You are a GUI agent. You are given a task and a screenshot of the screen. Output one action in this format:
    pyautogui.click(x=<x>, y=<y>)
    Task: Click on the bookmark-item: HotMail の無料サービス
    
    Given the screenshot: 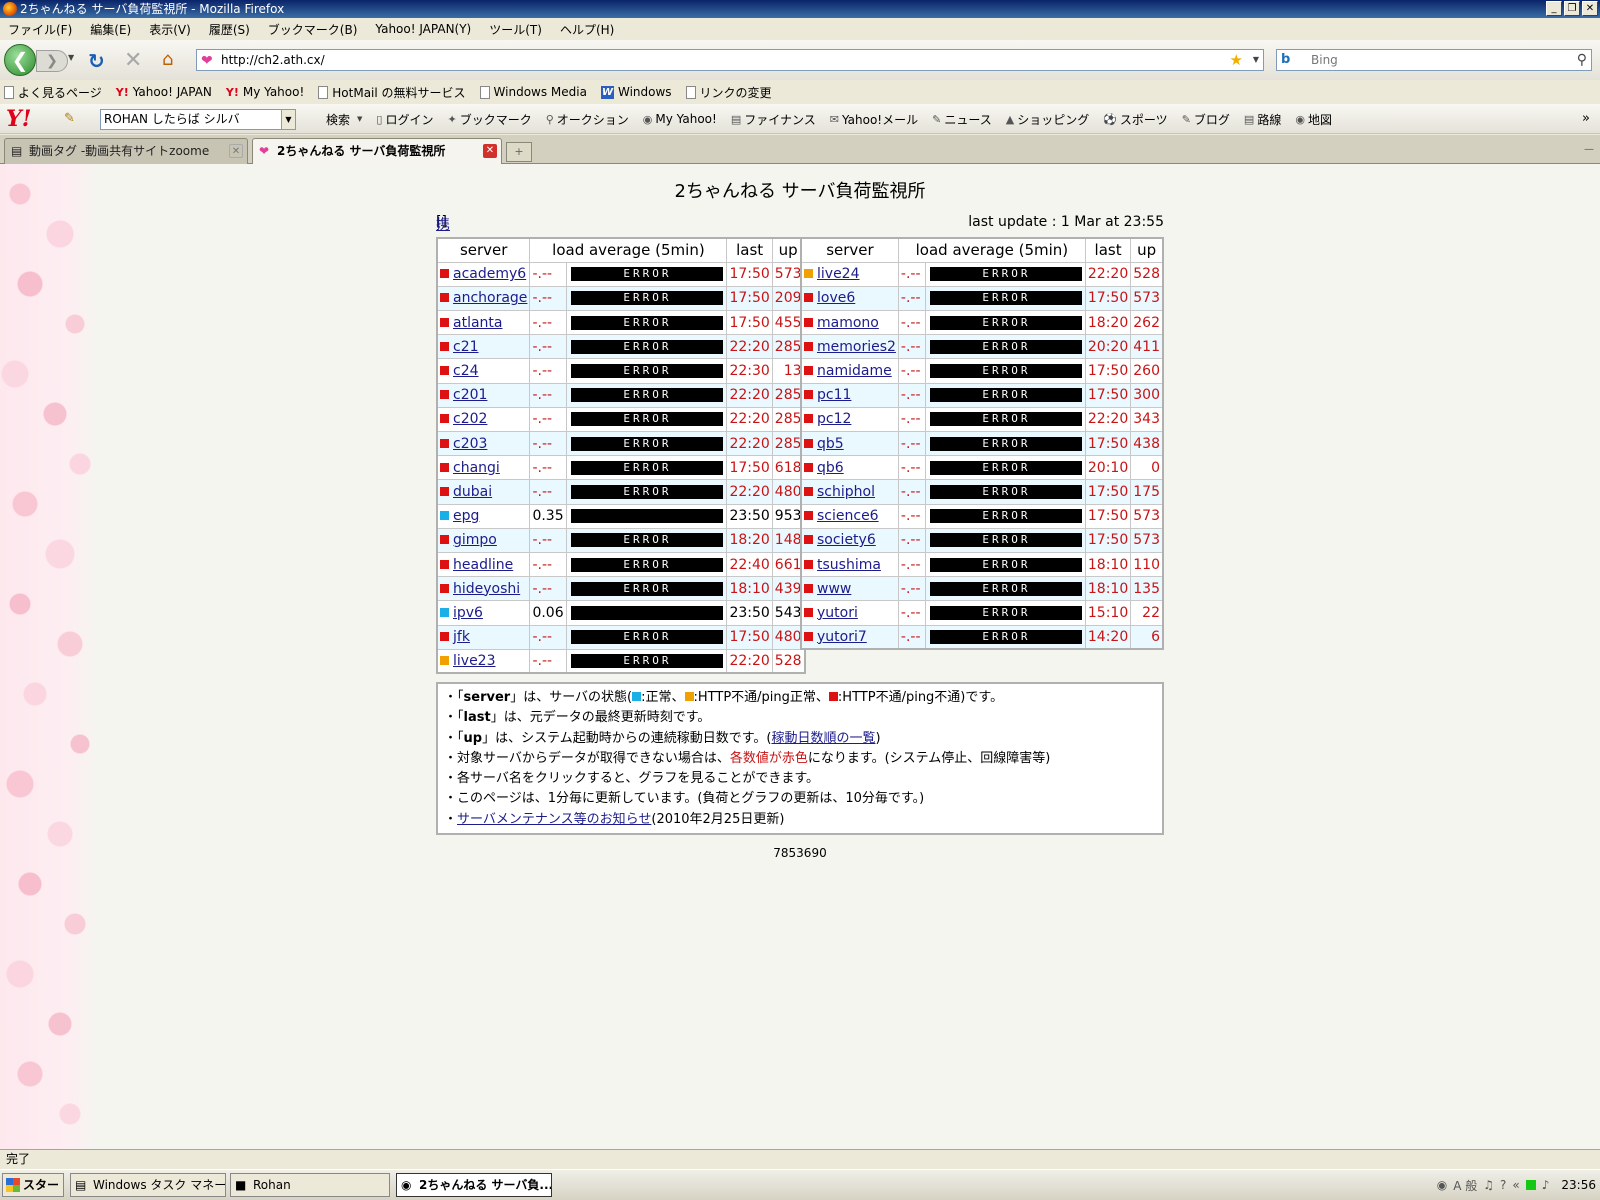 What is the action you would take?
    pyautogui.click(x=392, y=92)
    